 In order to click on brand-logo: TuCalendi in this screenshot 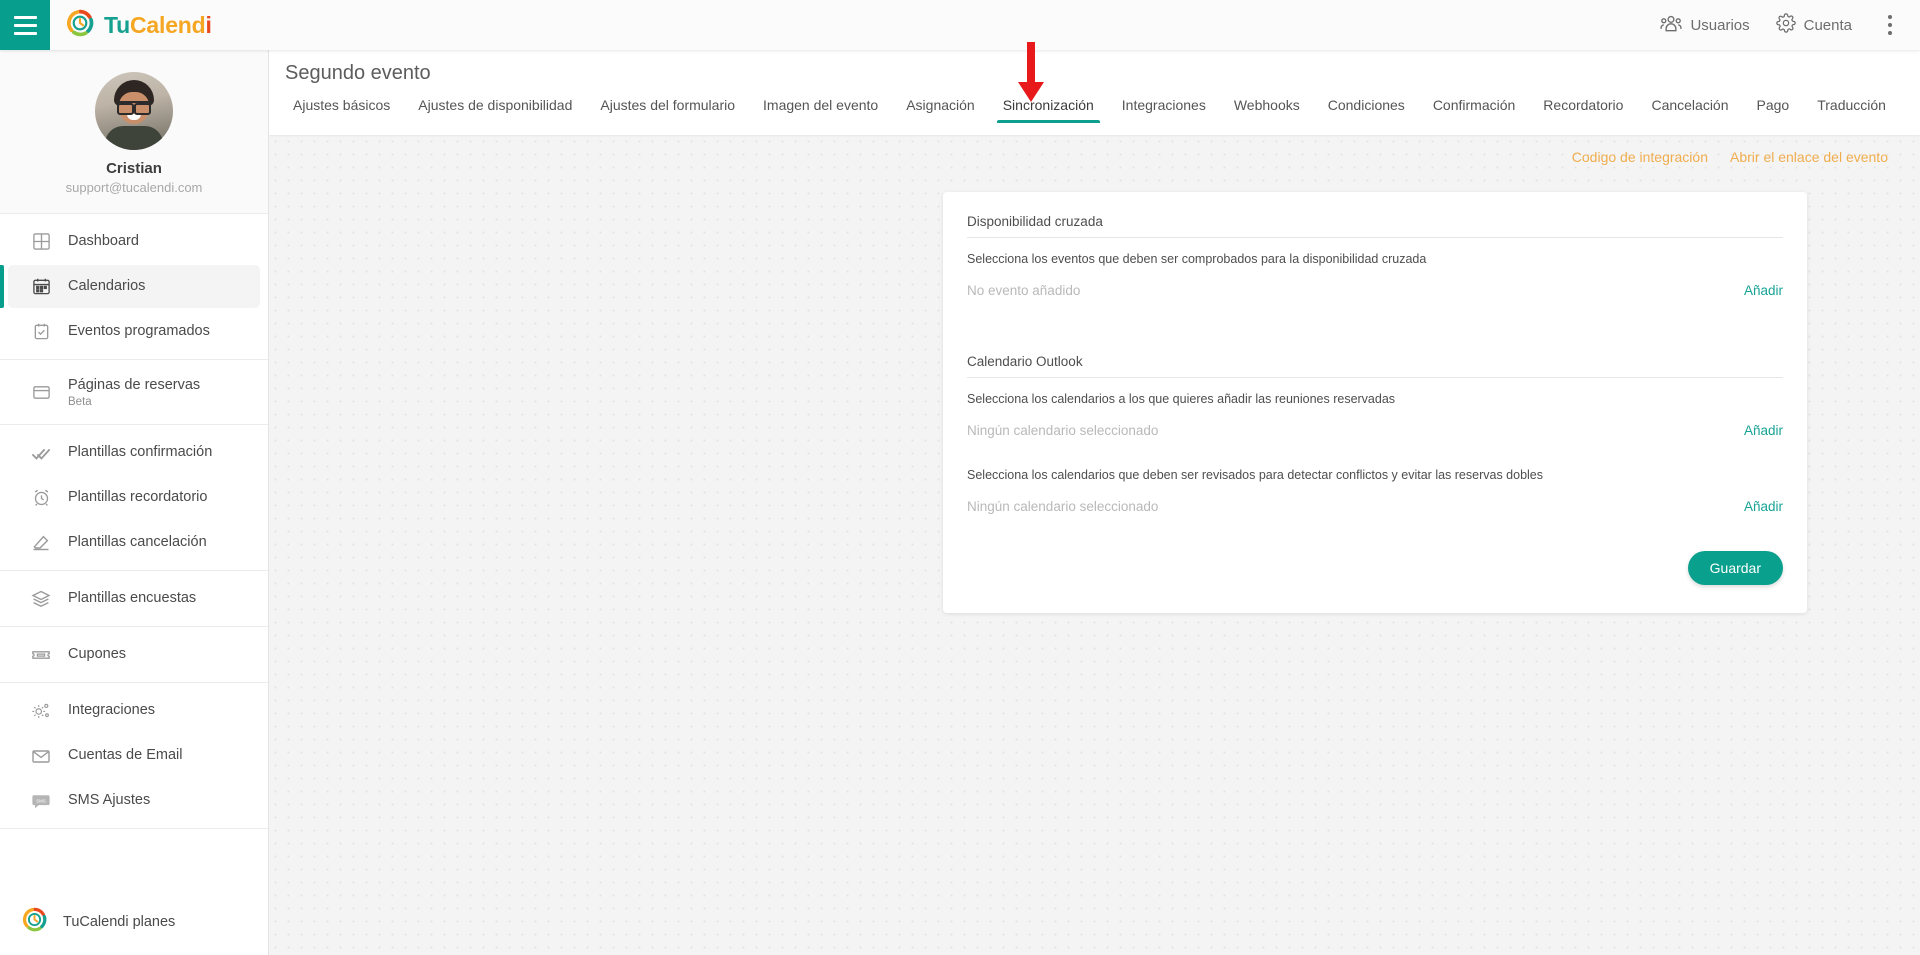, I will do `click(139, 25)`.